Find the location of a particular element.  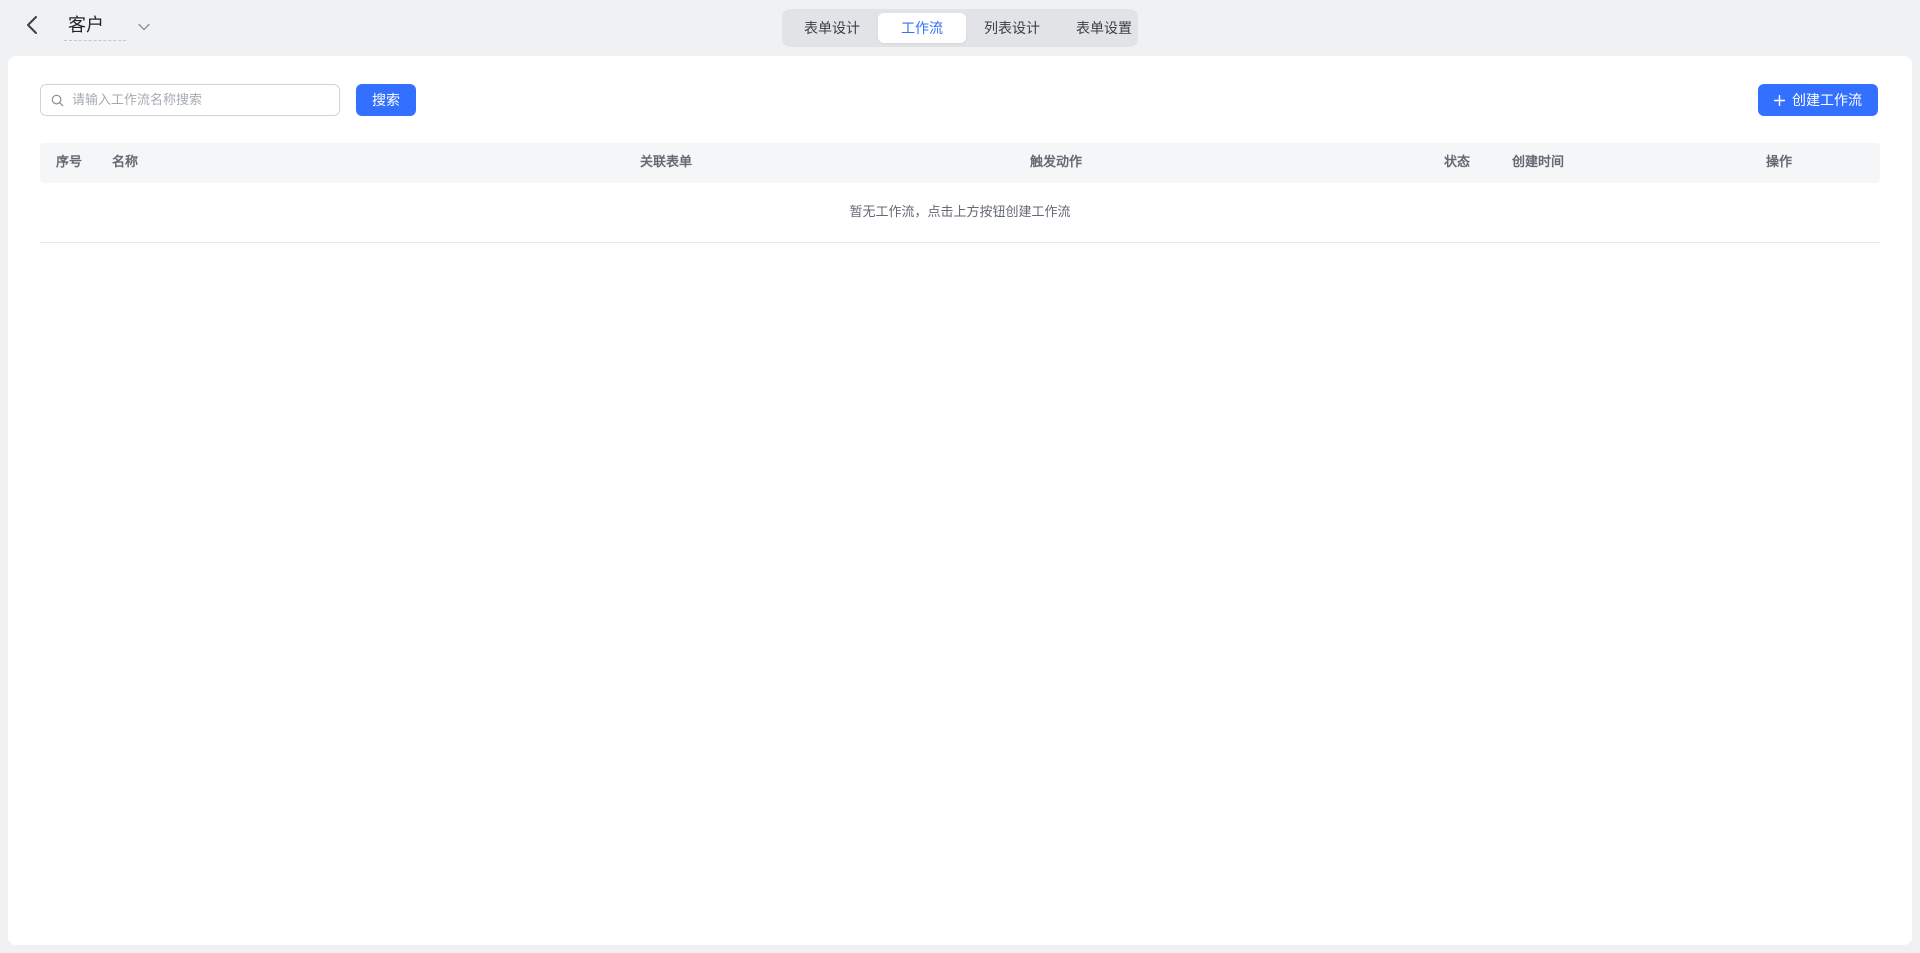

column-header-status: 状态 is located at coordinates (1457, 162).